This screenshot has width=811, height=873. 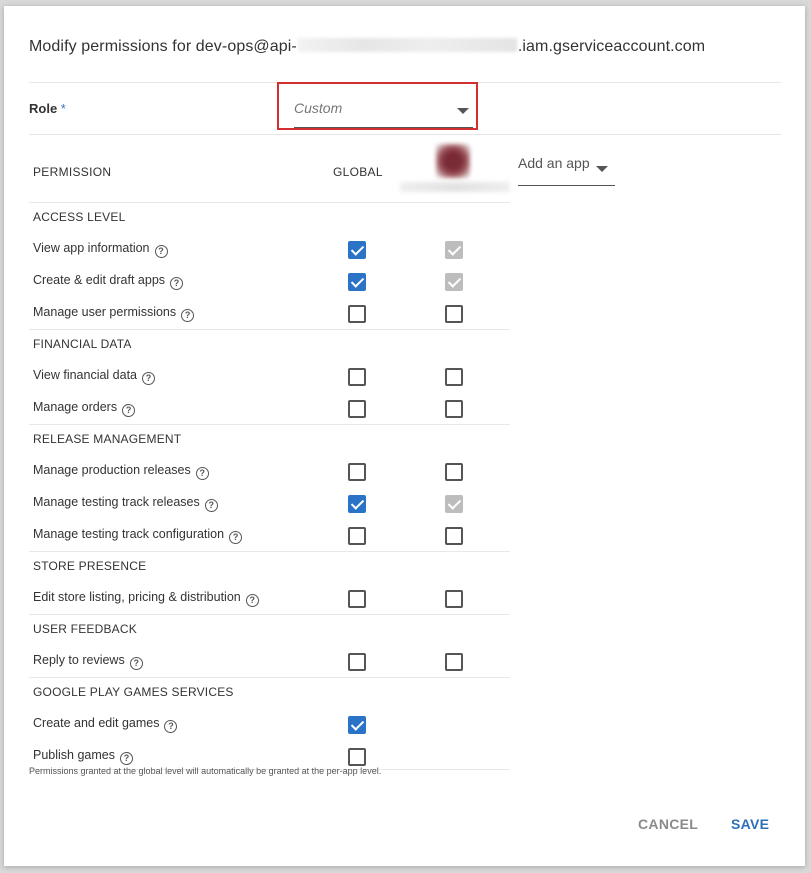 I want to click on role-label: Role *, so click(x=47, y=108).